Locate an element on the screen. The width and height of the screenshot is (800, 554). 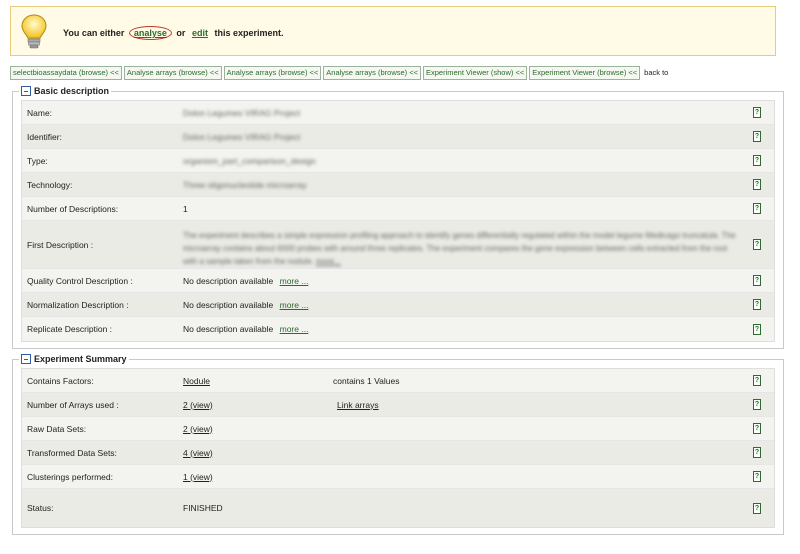
row-status: Status: FINISHED ? is located at coordinates (398, 508).